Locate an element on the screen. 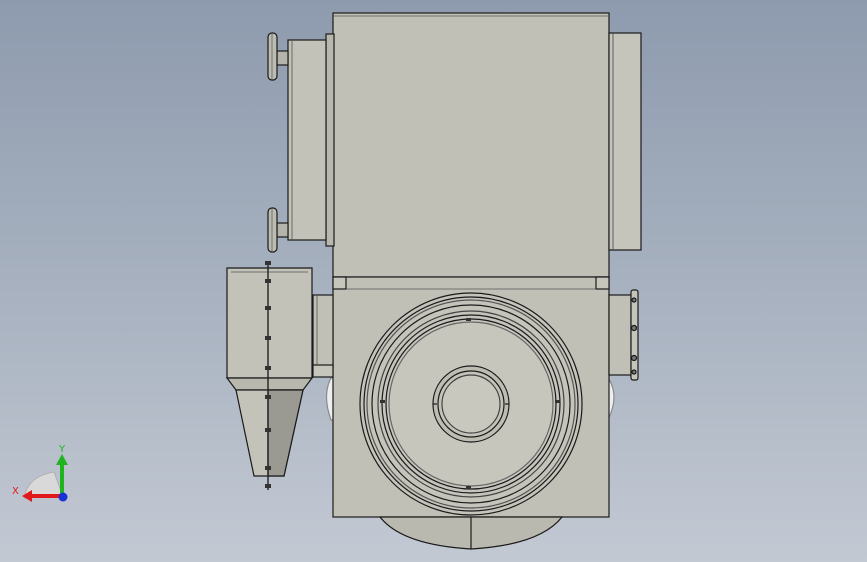 The height and width of the screenshot is (562, 867). left-side-stub is located at coordinates (323, 336).